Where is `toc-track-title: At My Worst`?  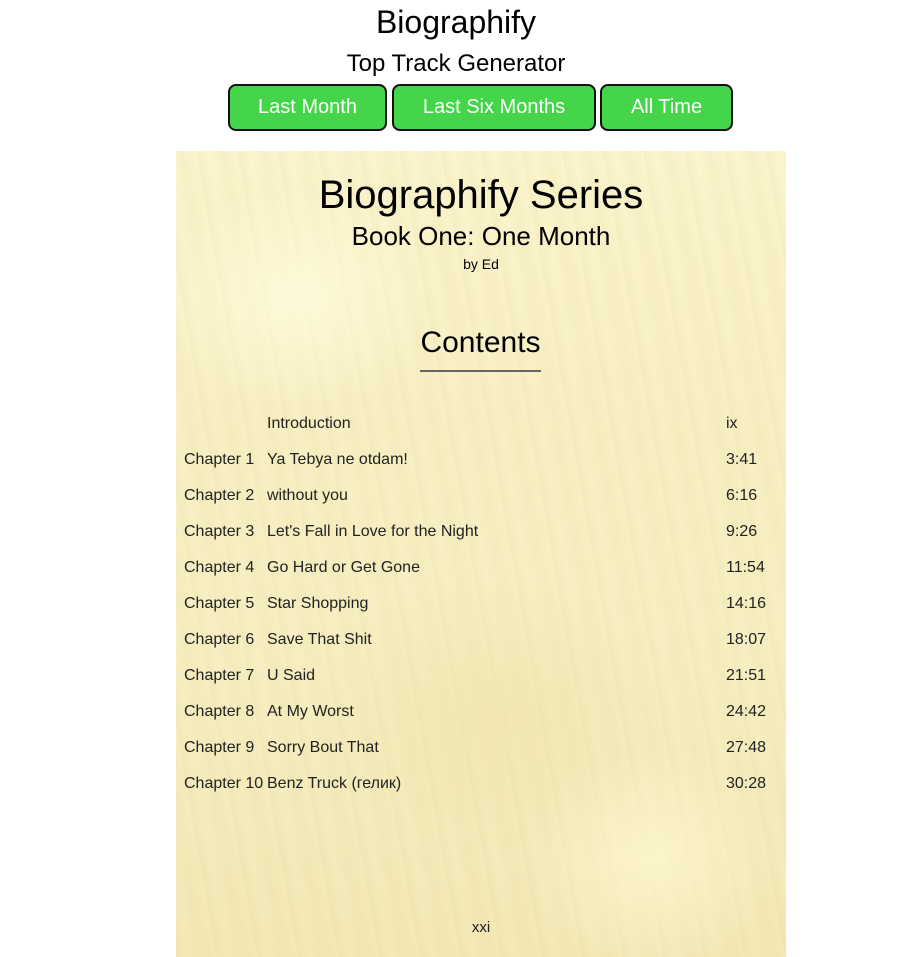 toc-track-title: At My Worst is located at coordinates (310, 711).